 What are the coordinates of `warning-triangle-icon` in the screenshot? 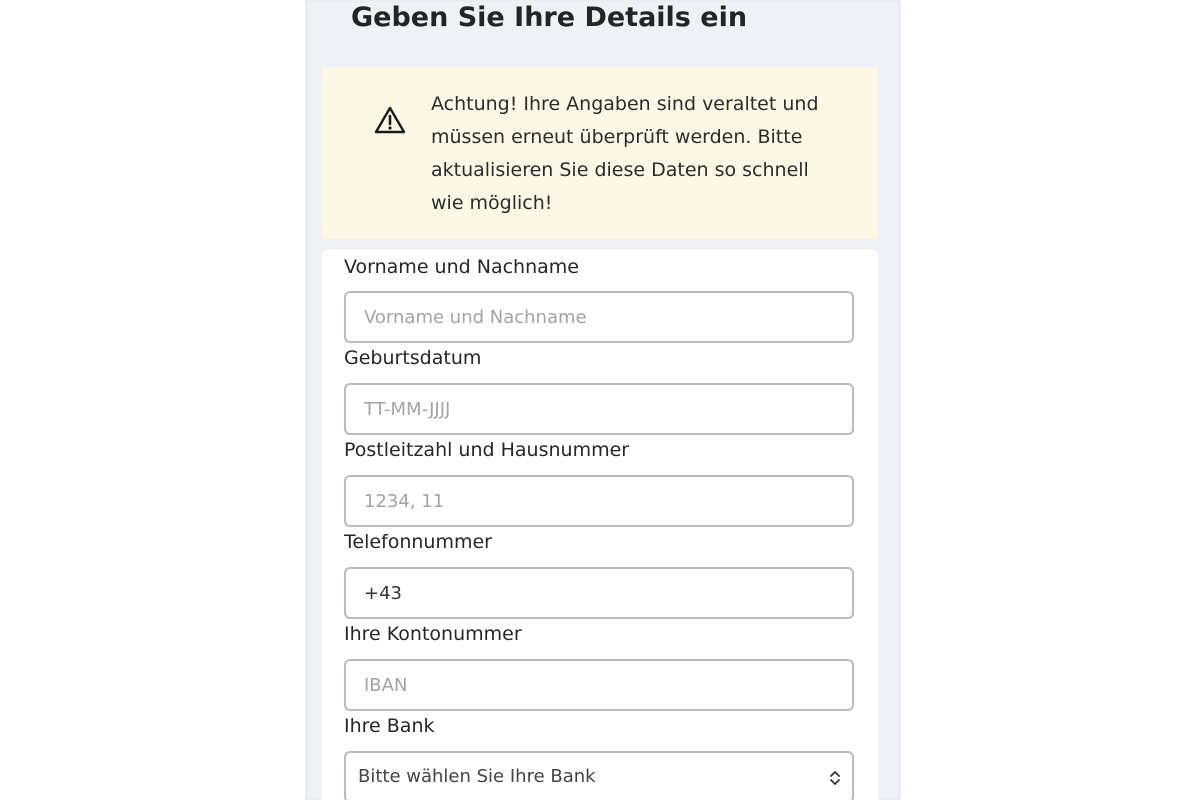 It's located at (390, 120).